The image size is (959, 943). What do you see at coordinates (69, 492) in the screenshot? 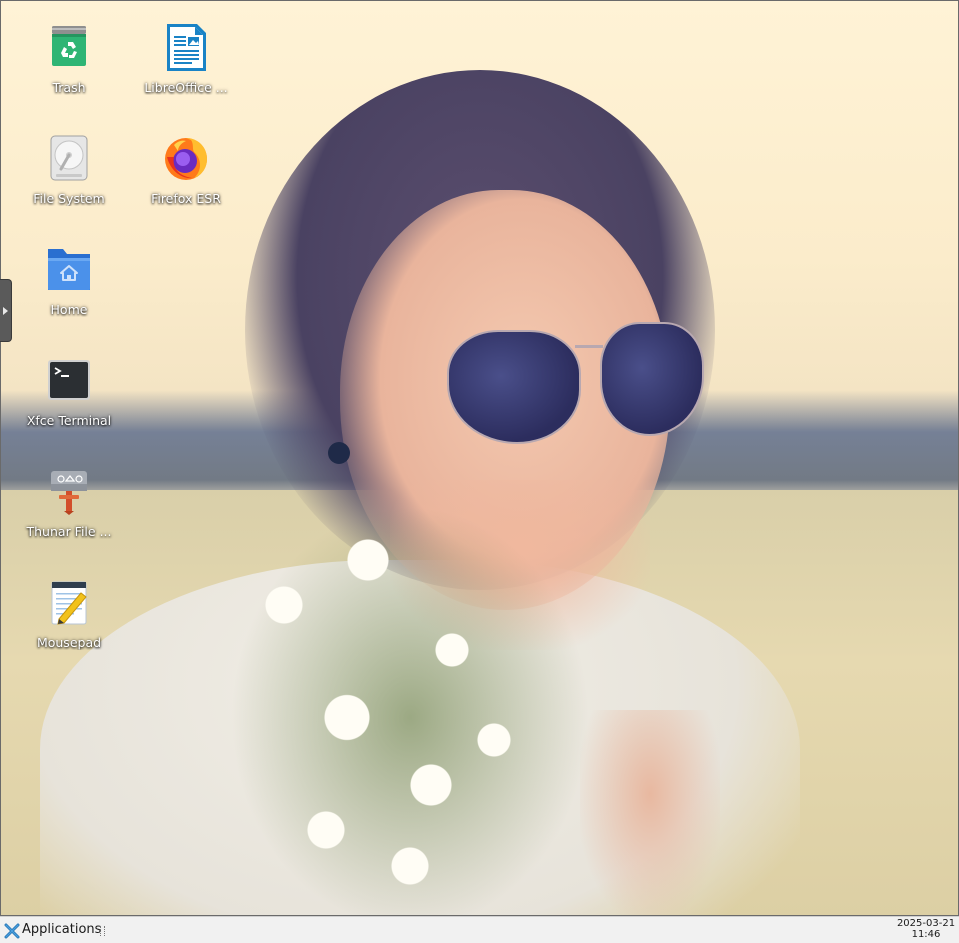
I see `thunar-file-manager-icon` at bounding box center [69, 492].